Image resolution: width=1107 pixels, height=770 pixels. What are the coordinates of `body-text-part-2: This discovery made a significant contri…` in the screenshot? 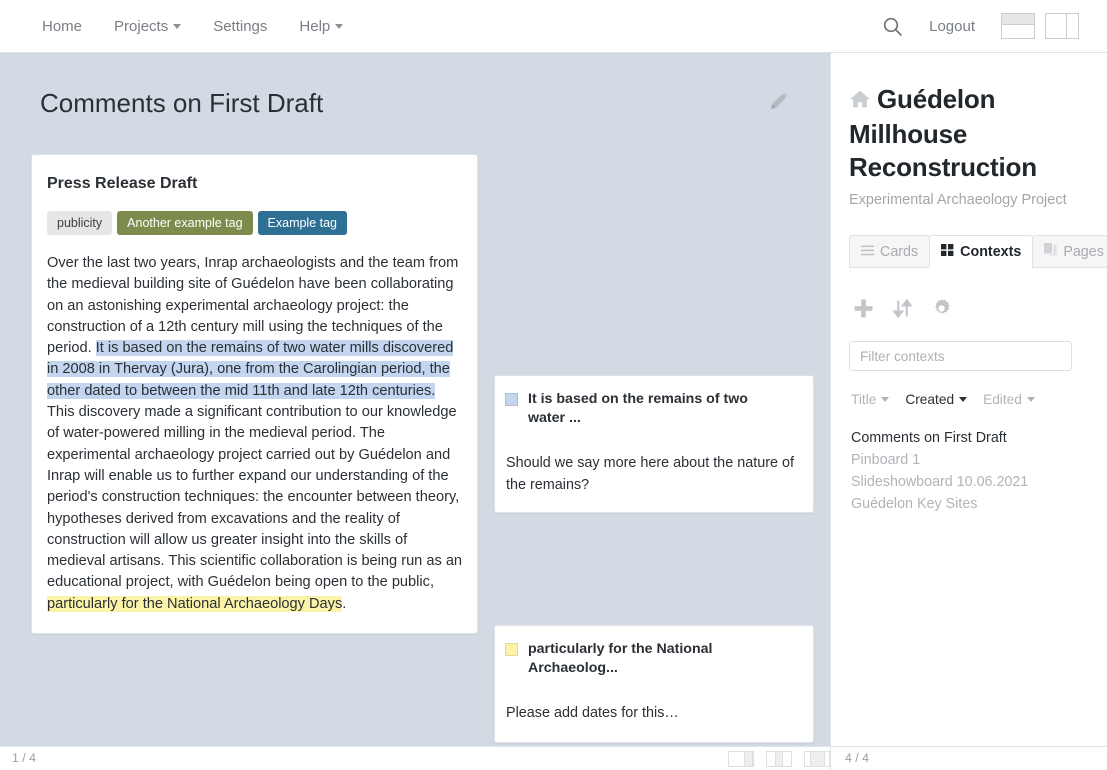 It's located at (255, 497).